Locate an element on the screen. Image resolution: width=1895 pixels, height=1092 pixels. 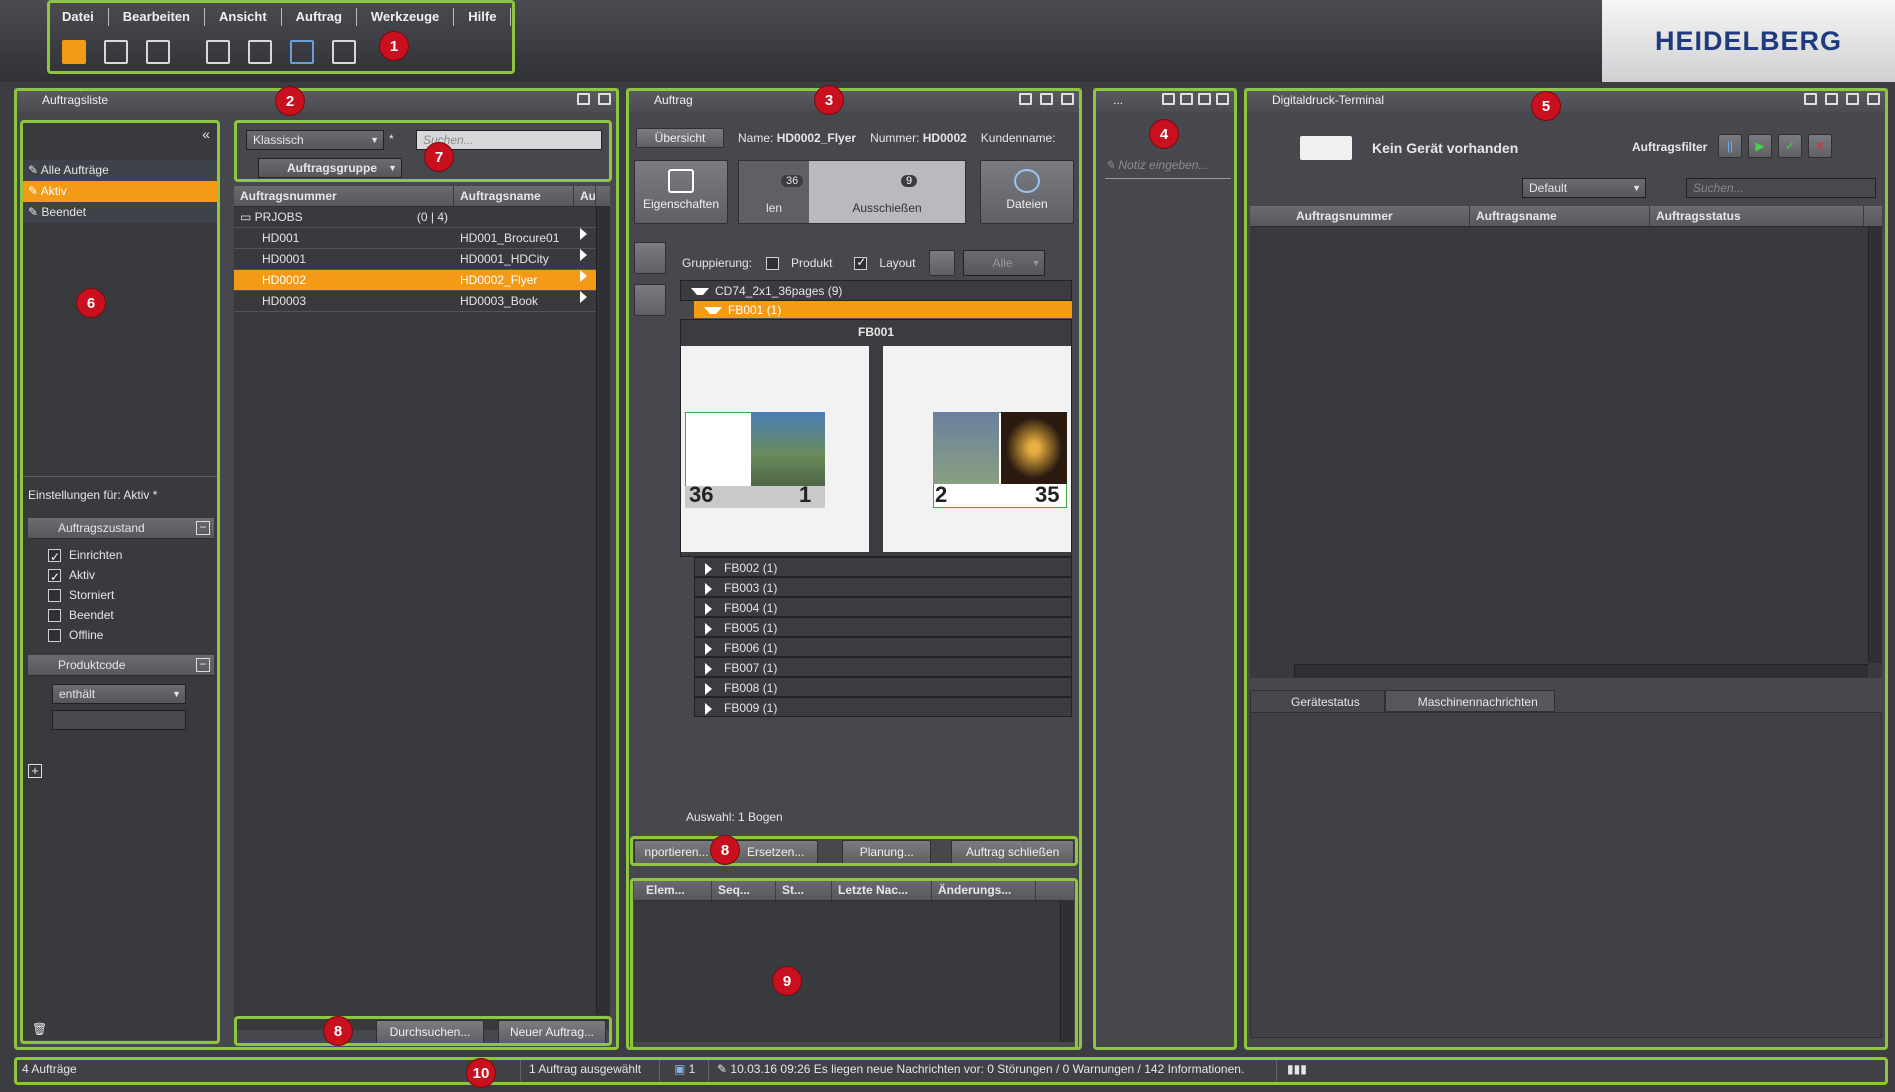
cell-nr: HD0001 is located at coordinates (284, 259).